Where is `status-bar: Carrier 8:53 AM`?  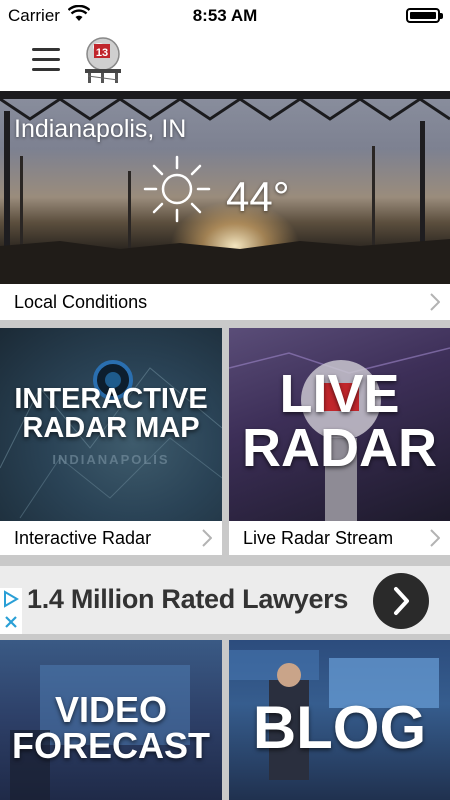 status-bar: Carrier 8:53 AM is located at coordinates (225, 15).